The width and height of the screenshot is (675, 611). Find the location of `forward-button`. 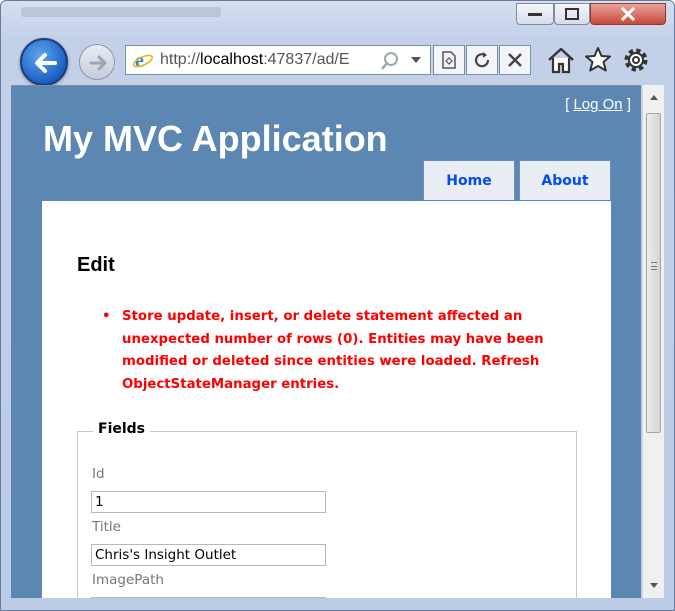

forward-button is located at coordinates (97, 62).